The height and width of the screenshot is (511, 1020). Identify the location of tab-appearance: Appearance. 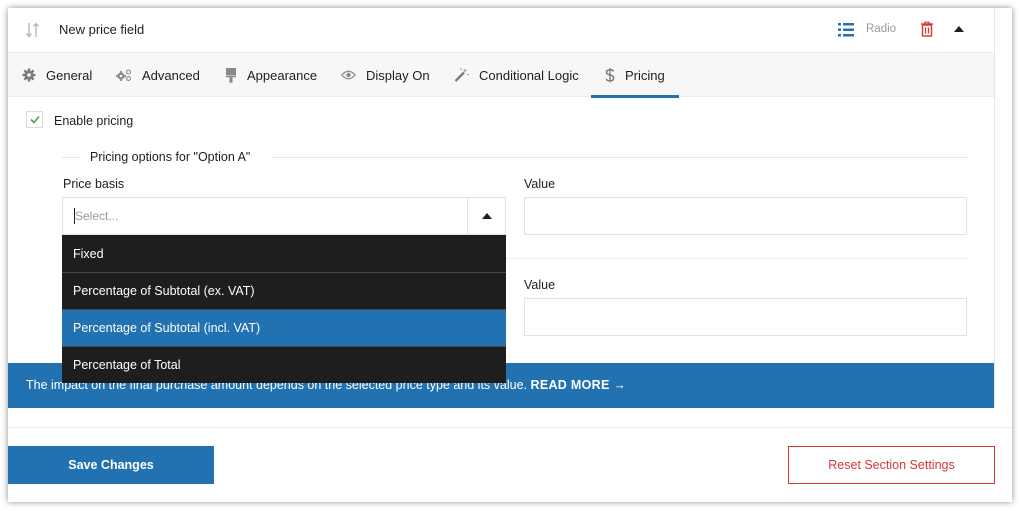
(271, 75).